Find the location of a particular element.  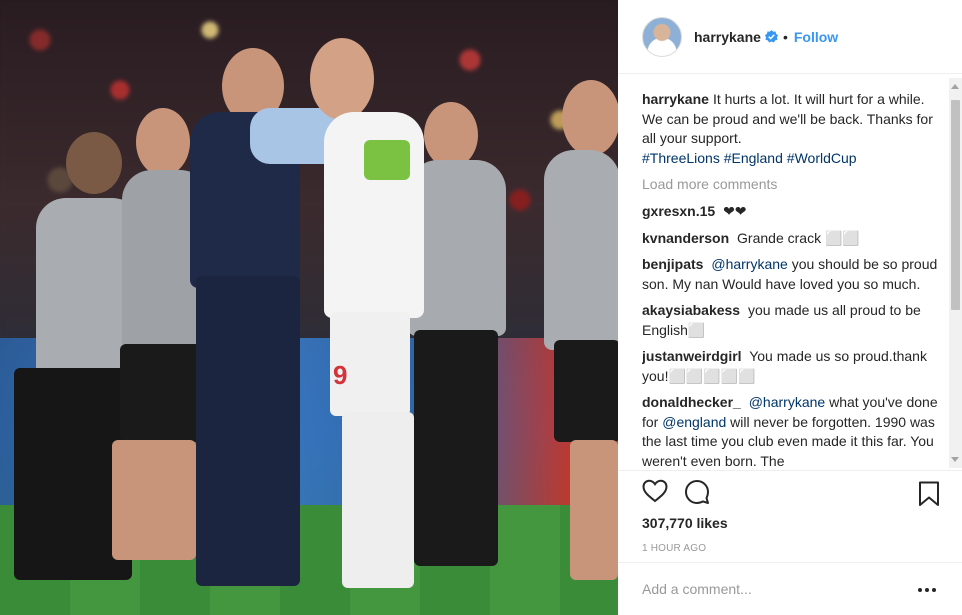

captain-armband is located at coordinates (387, 160).